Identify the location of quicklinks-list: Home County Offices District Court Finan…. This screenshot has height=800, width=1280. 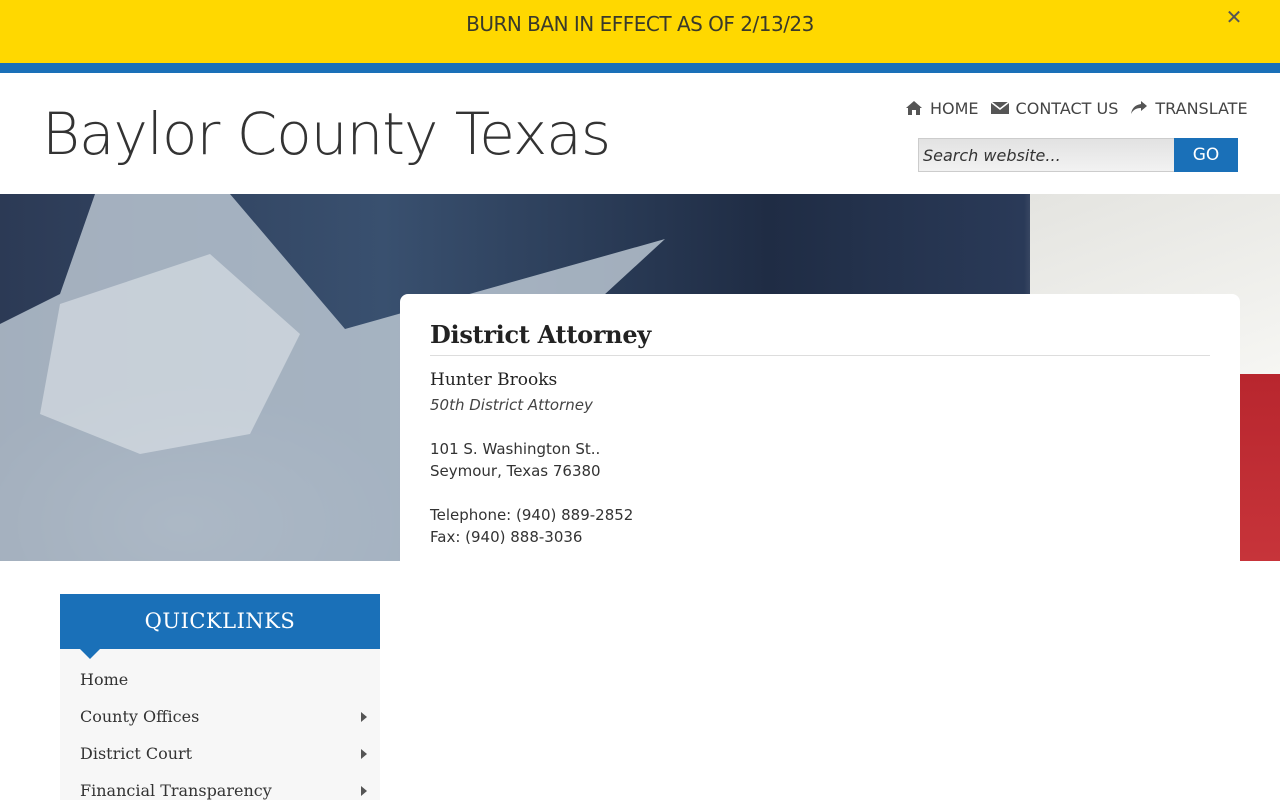
(220, 724).